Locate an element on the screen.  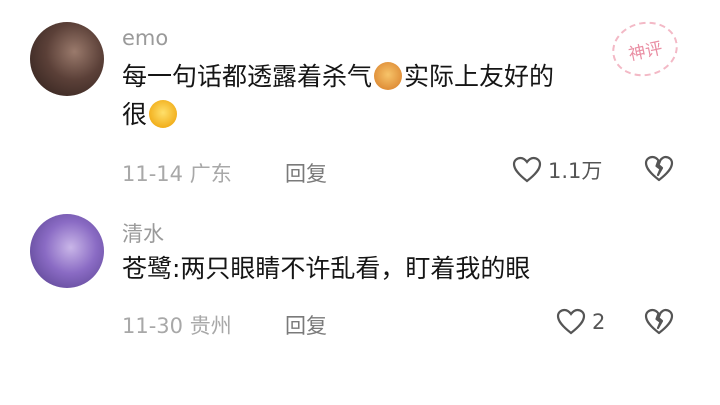
like-button: 2 is located at coordinates (580, 322).